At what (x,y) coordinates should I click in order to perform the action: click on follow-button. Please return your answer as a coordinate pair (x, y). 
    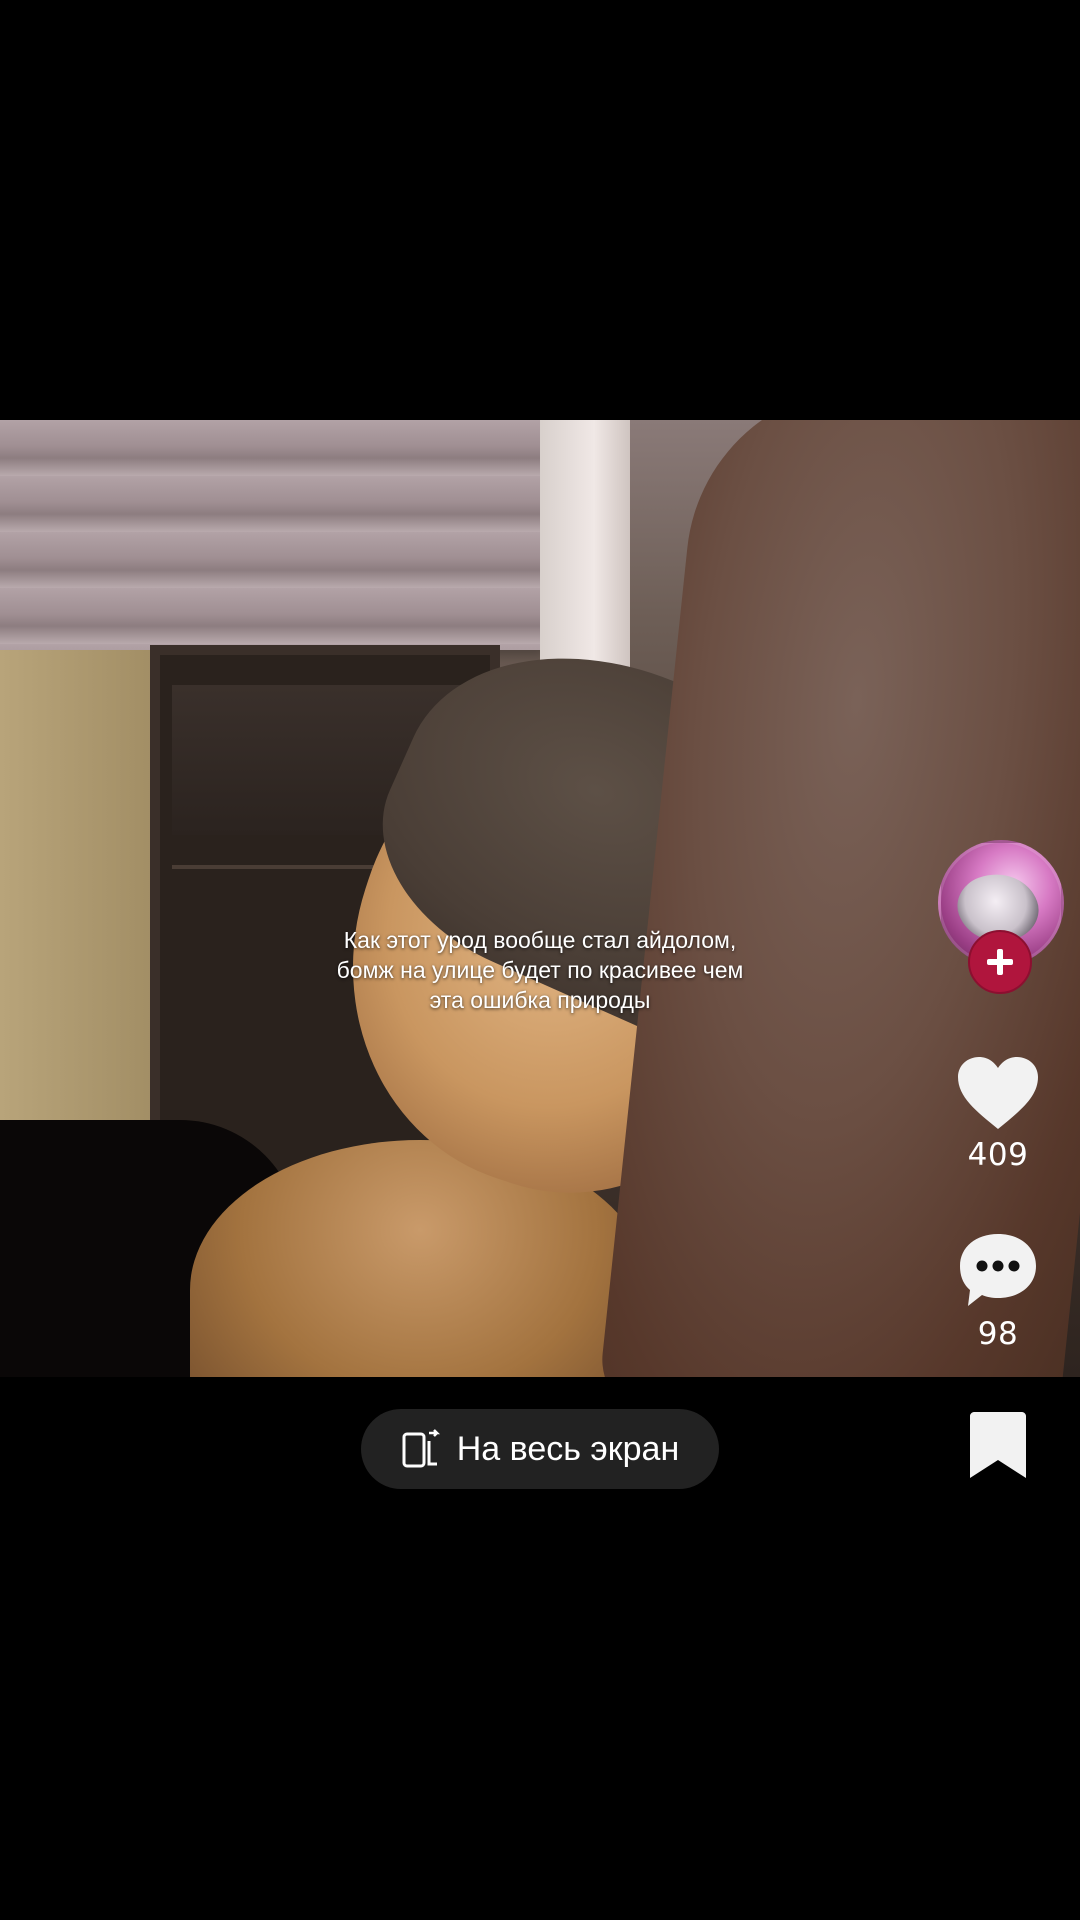
    Looking at the image, I should click on (1000, 962).